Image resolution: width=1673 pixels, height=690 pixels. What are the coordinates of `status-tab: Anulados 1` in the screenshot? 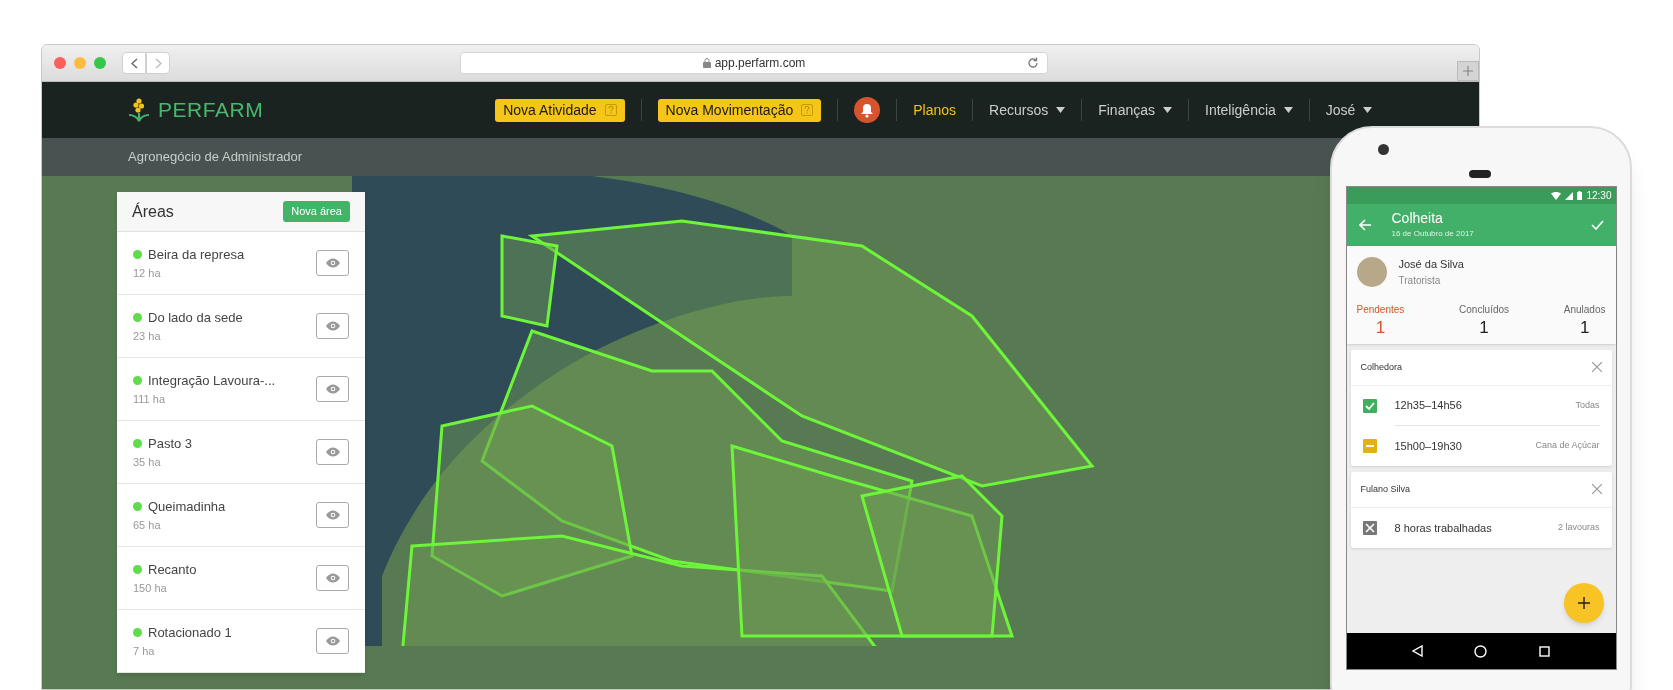 It's located at (1584, 319).